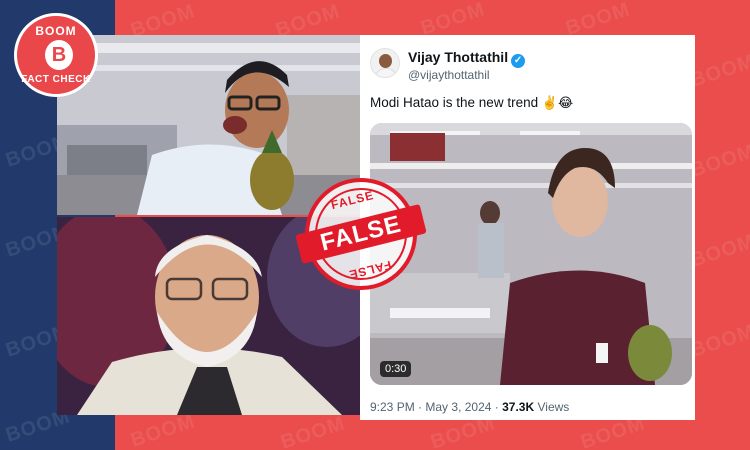 The height and width of the screenshot is (450, 750). What do you see at coordinates (449, 75) in the screenshot?
I see `author-handle: @vijaythottathil` at bounding box center [449, 75].